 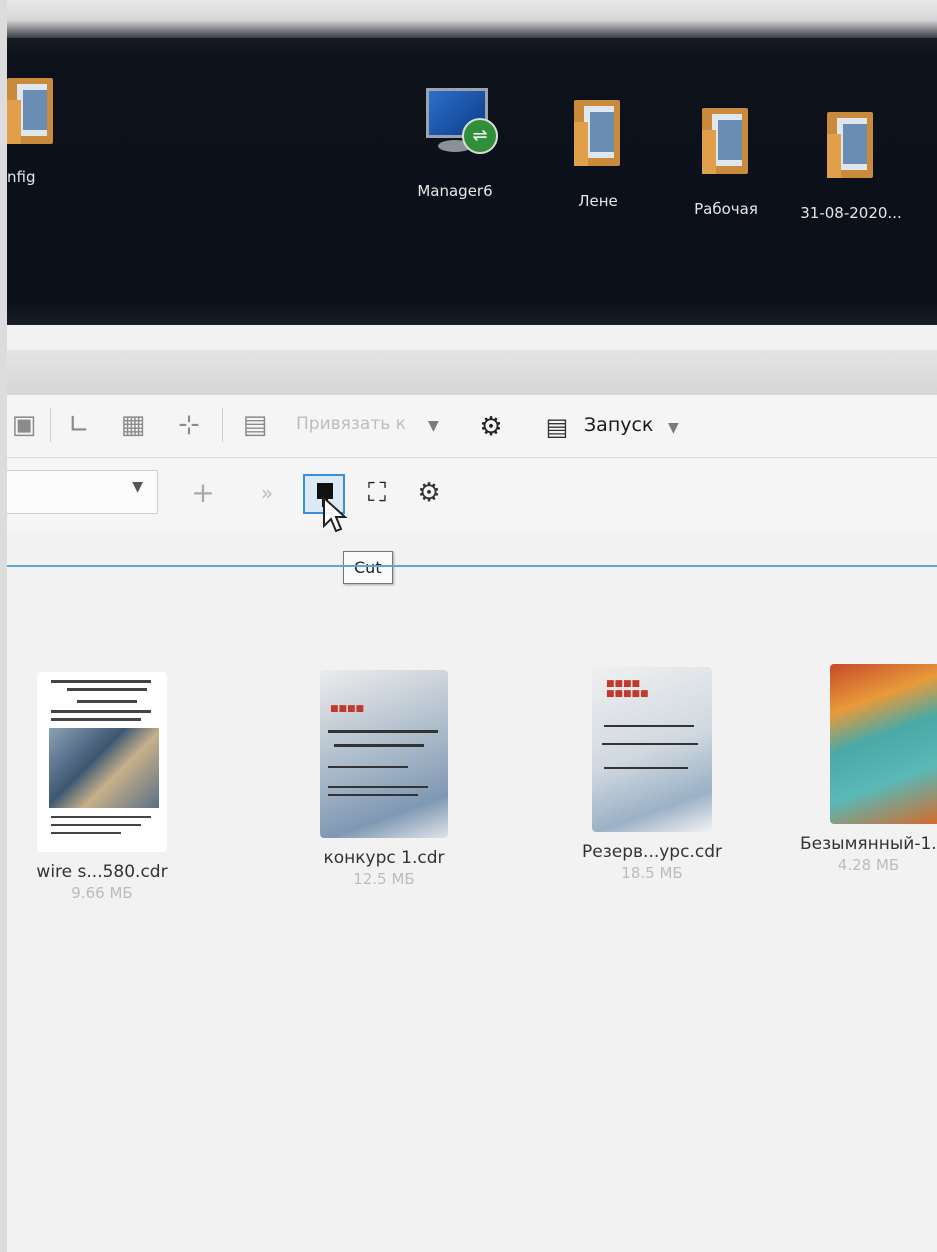 What do you see at coordinates (102, 893) in the screenshot?
I see `file-size: 9.66 МБ` at bounding box center [102, 893].